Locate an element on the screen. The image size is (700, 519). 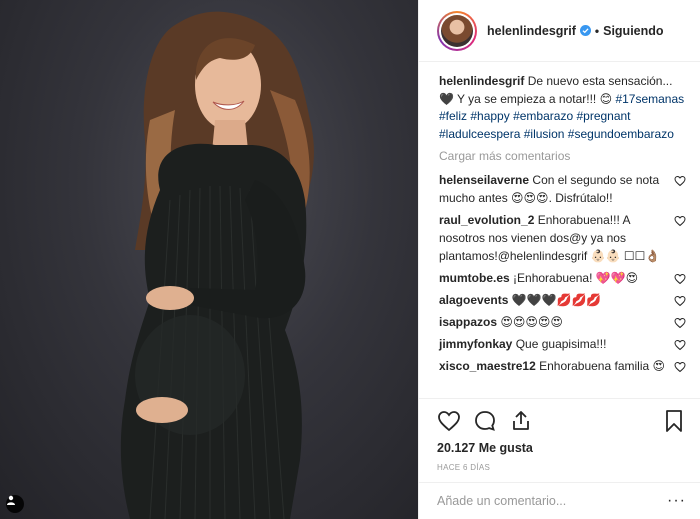
comment-text: Que guapisima!!! is located at coordinates (561, 344).